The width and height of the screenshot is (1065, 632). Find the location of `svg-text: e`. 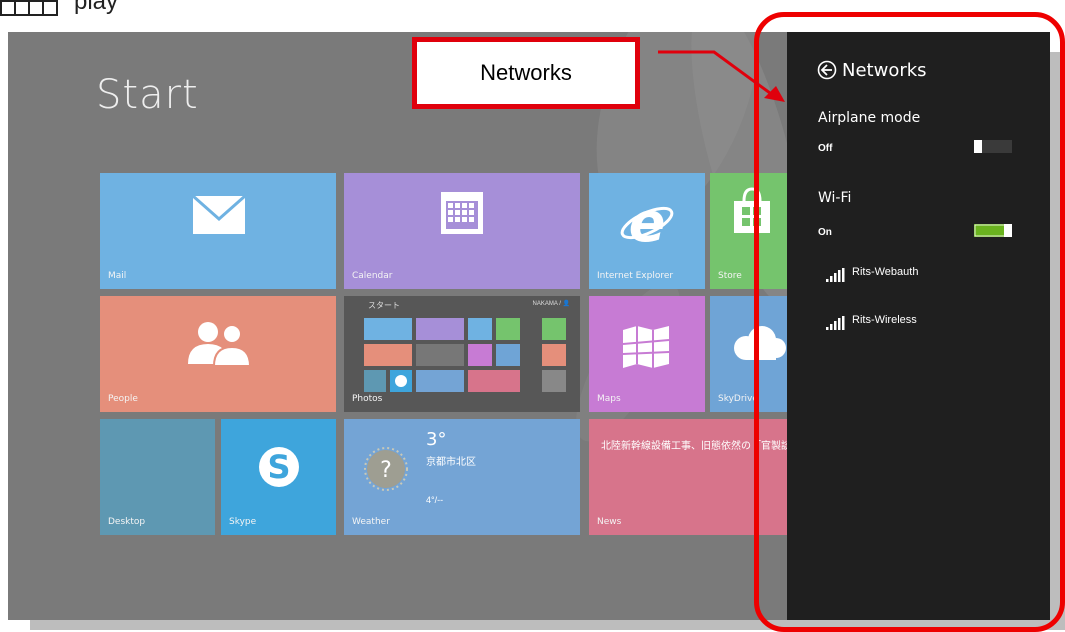

svg-text: e is located at coordinates (647, 221).